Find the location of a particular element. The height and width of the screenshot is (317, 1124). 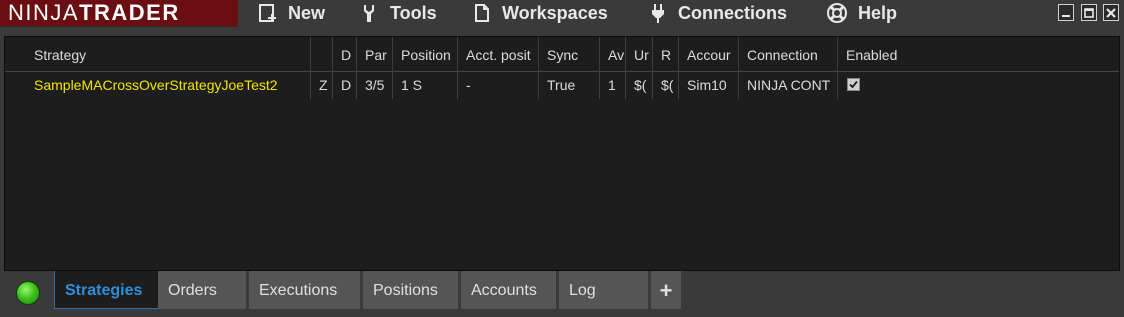

minimize-button is located at coordinates (1066, 12).